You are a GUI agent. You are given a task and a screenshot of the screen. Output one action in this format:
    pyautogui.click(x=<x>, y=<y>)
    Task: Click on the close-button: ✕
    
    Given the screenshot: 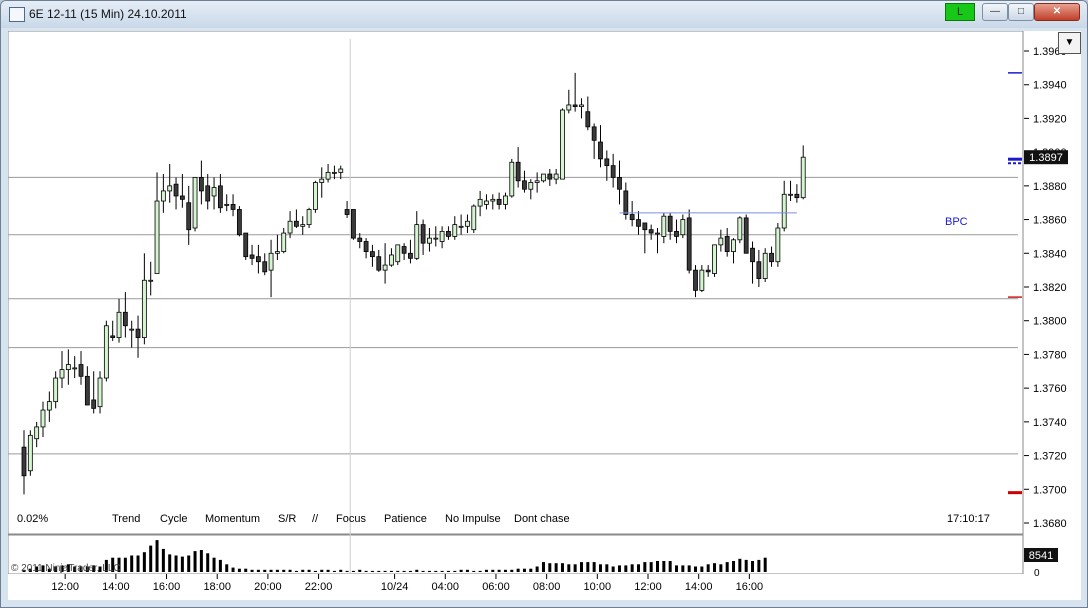 What is the action you would take?
    pyautogui.click(x=1057, y=12)
    